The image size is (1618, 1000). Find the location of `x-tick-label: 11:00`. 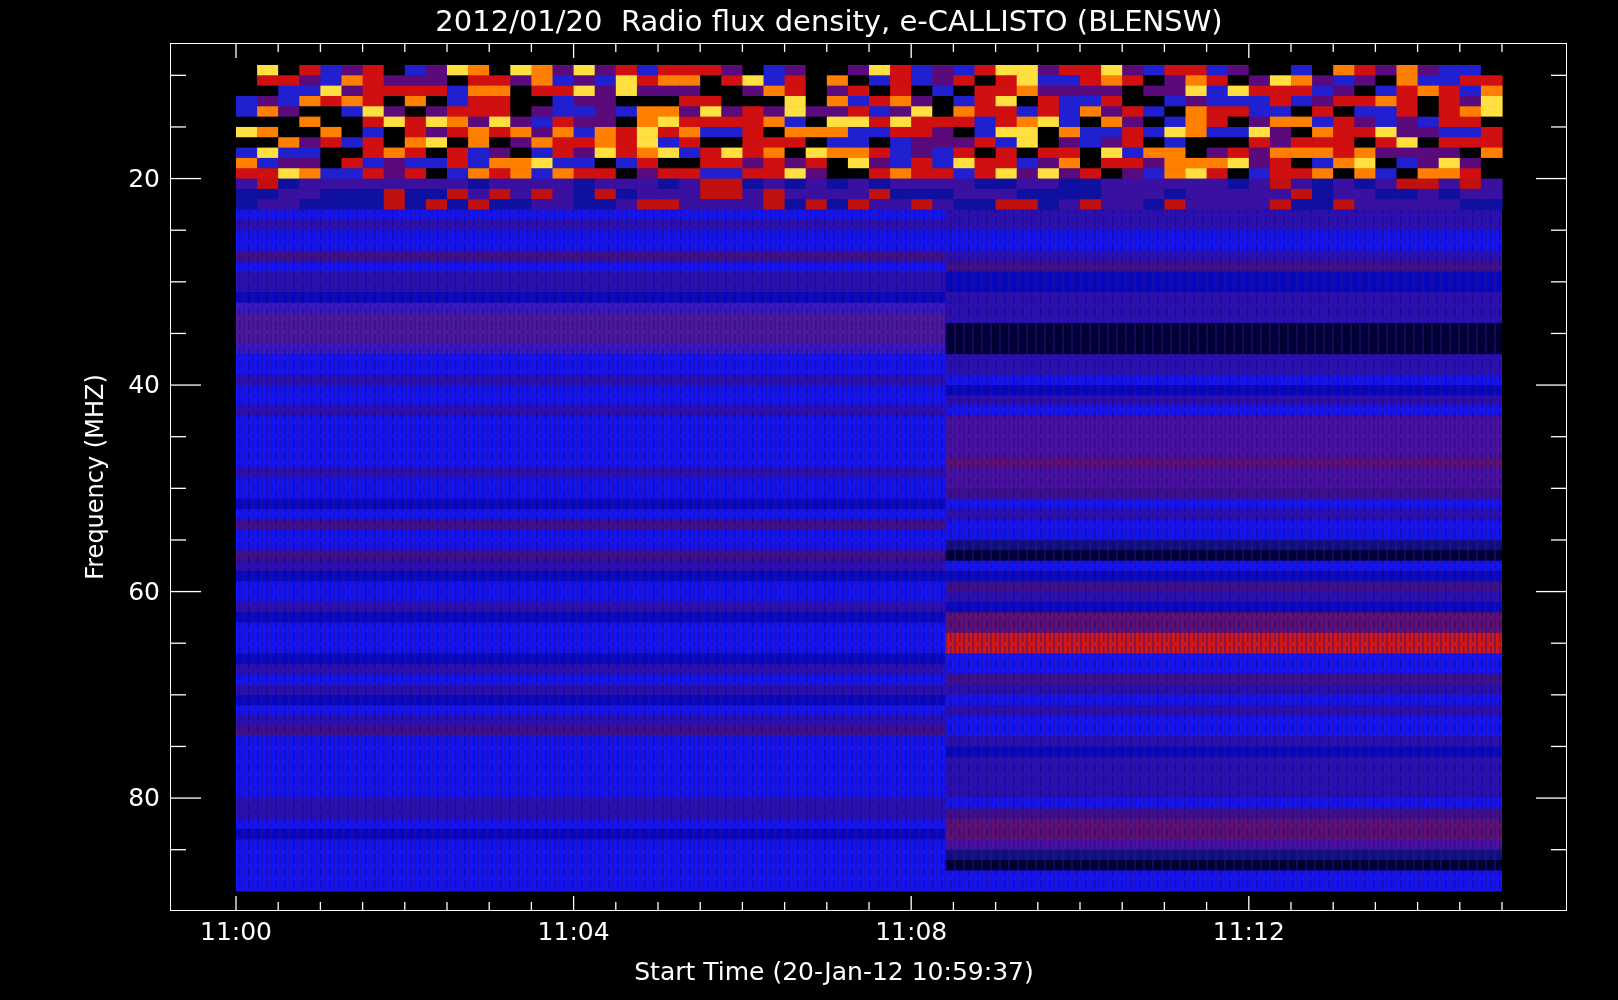

x-tick-label: 11:00 is located at coordinates (236, 931).